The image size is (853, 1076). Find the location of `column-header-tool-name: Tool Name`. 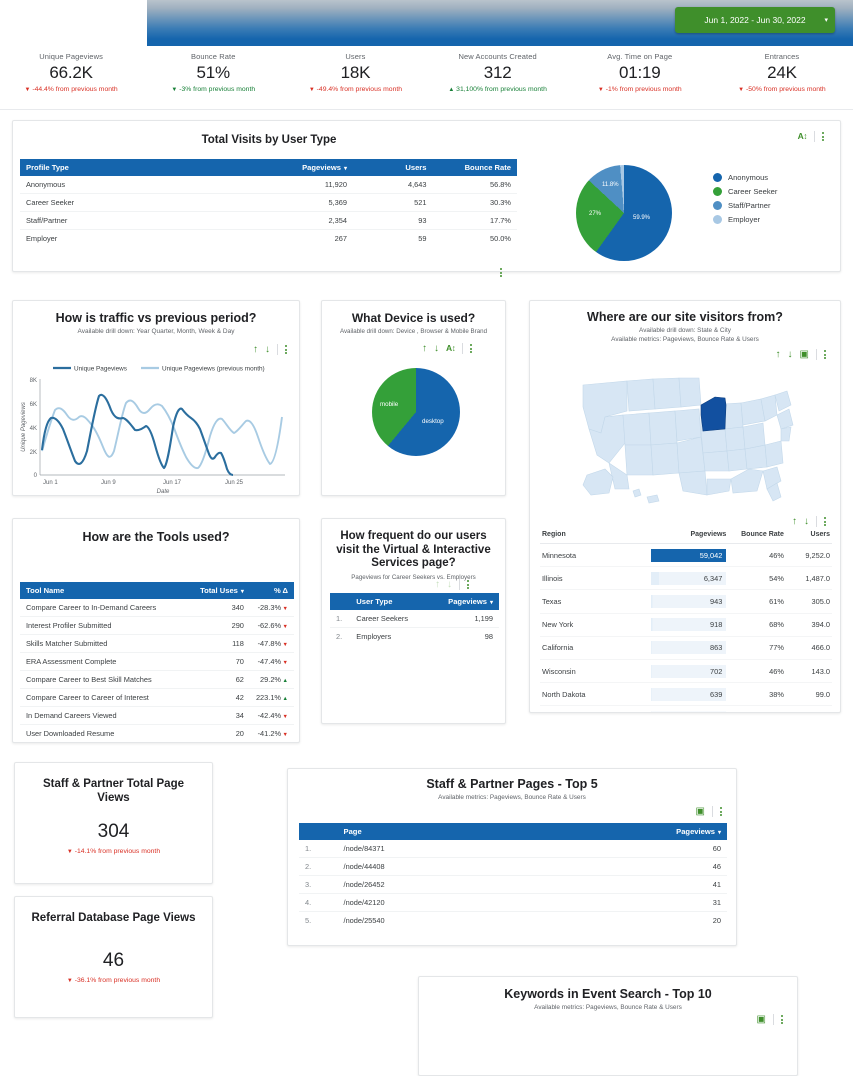

column-header-tool-name: Tool Name is located at coordinates (105, 590).